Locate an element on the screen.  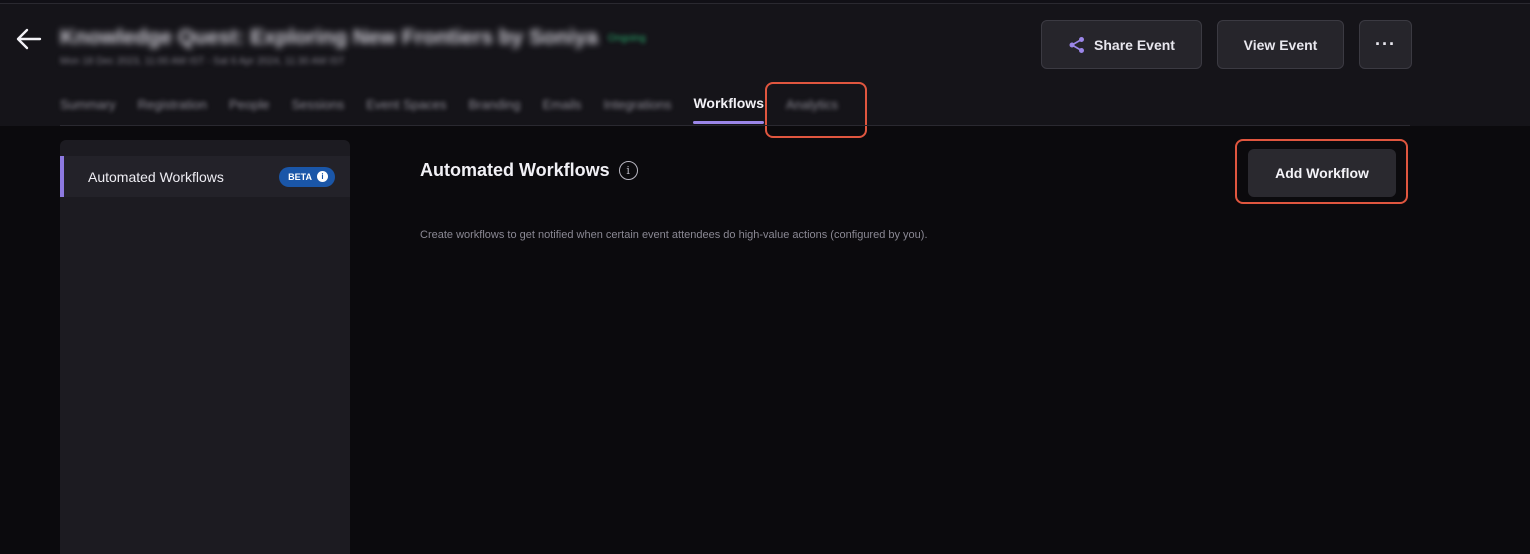
share-icon is located at coordinates (1077, 44).